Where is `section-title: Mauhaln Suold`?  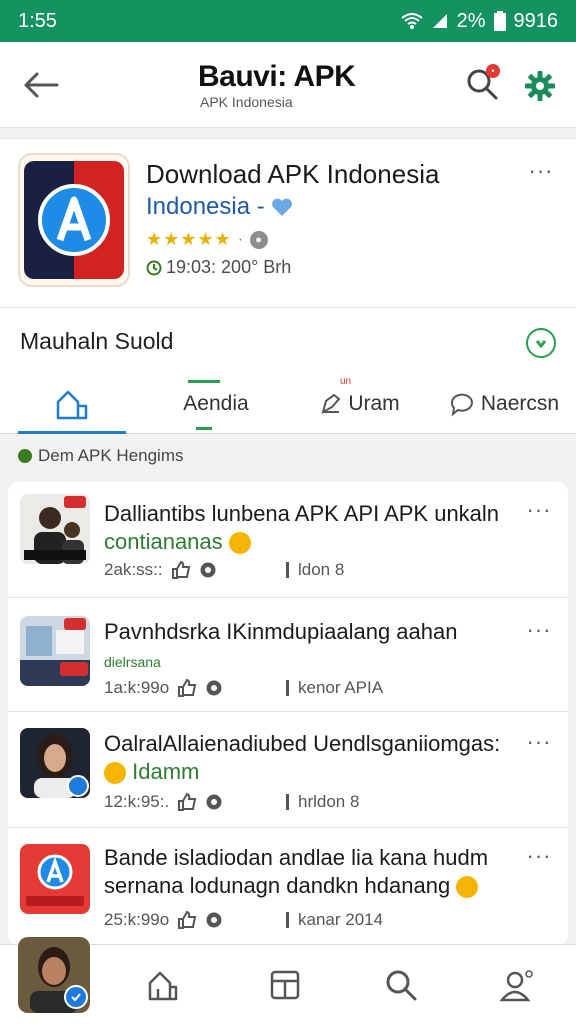 section-title: Mauhaln Suold is located at coordinates (97, 341).